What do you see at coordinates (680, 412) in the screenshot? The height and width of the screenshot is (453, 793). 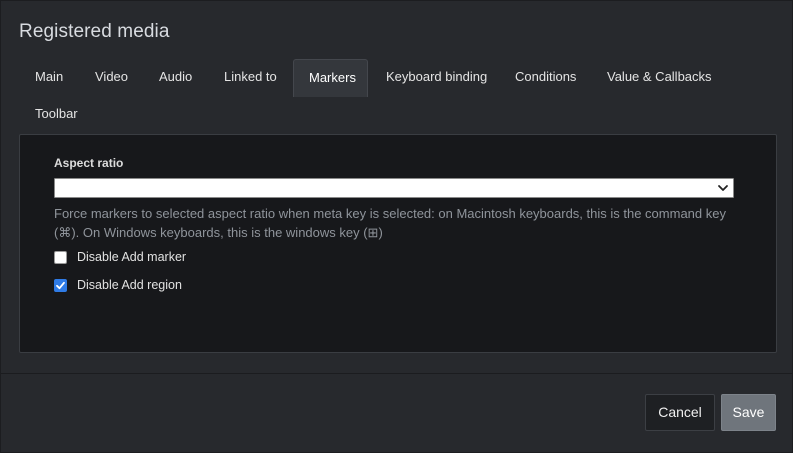 I see `cancel-button: Cancel` at bounding box center [680, 412].